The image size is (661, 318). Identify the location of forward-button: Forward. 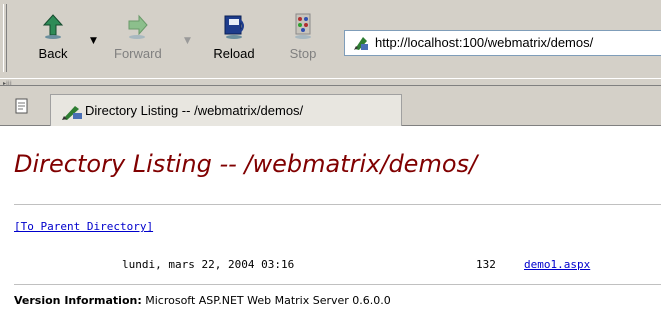
(138, 38).